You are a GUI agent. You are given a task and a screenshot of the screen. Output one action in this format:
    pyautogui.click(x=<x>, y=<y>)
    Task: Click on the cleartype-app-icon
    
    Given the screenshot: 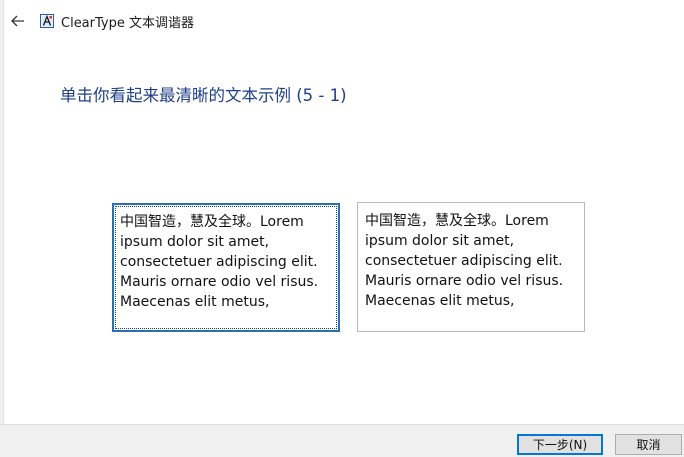 What is the action you would take?
    pyautogui.click(x=47, y=20)
    